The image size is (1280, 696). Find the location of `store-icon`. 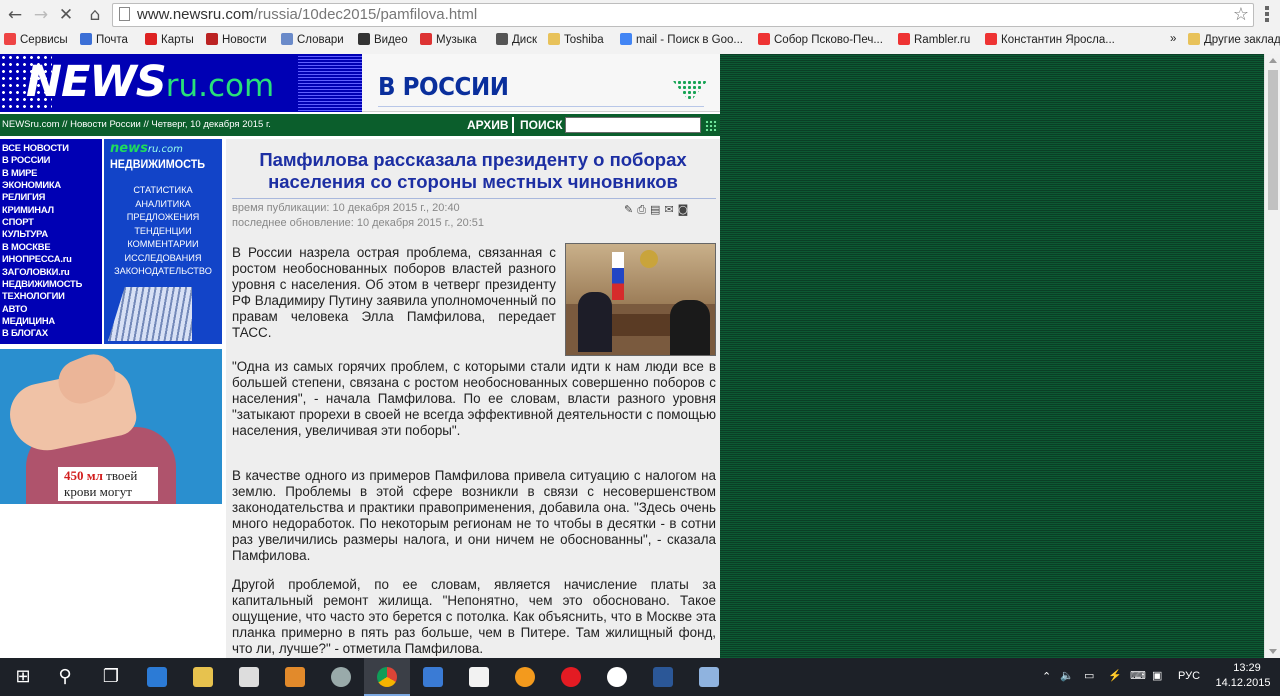

store-icon is located at coordinates (249, 677).